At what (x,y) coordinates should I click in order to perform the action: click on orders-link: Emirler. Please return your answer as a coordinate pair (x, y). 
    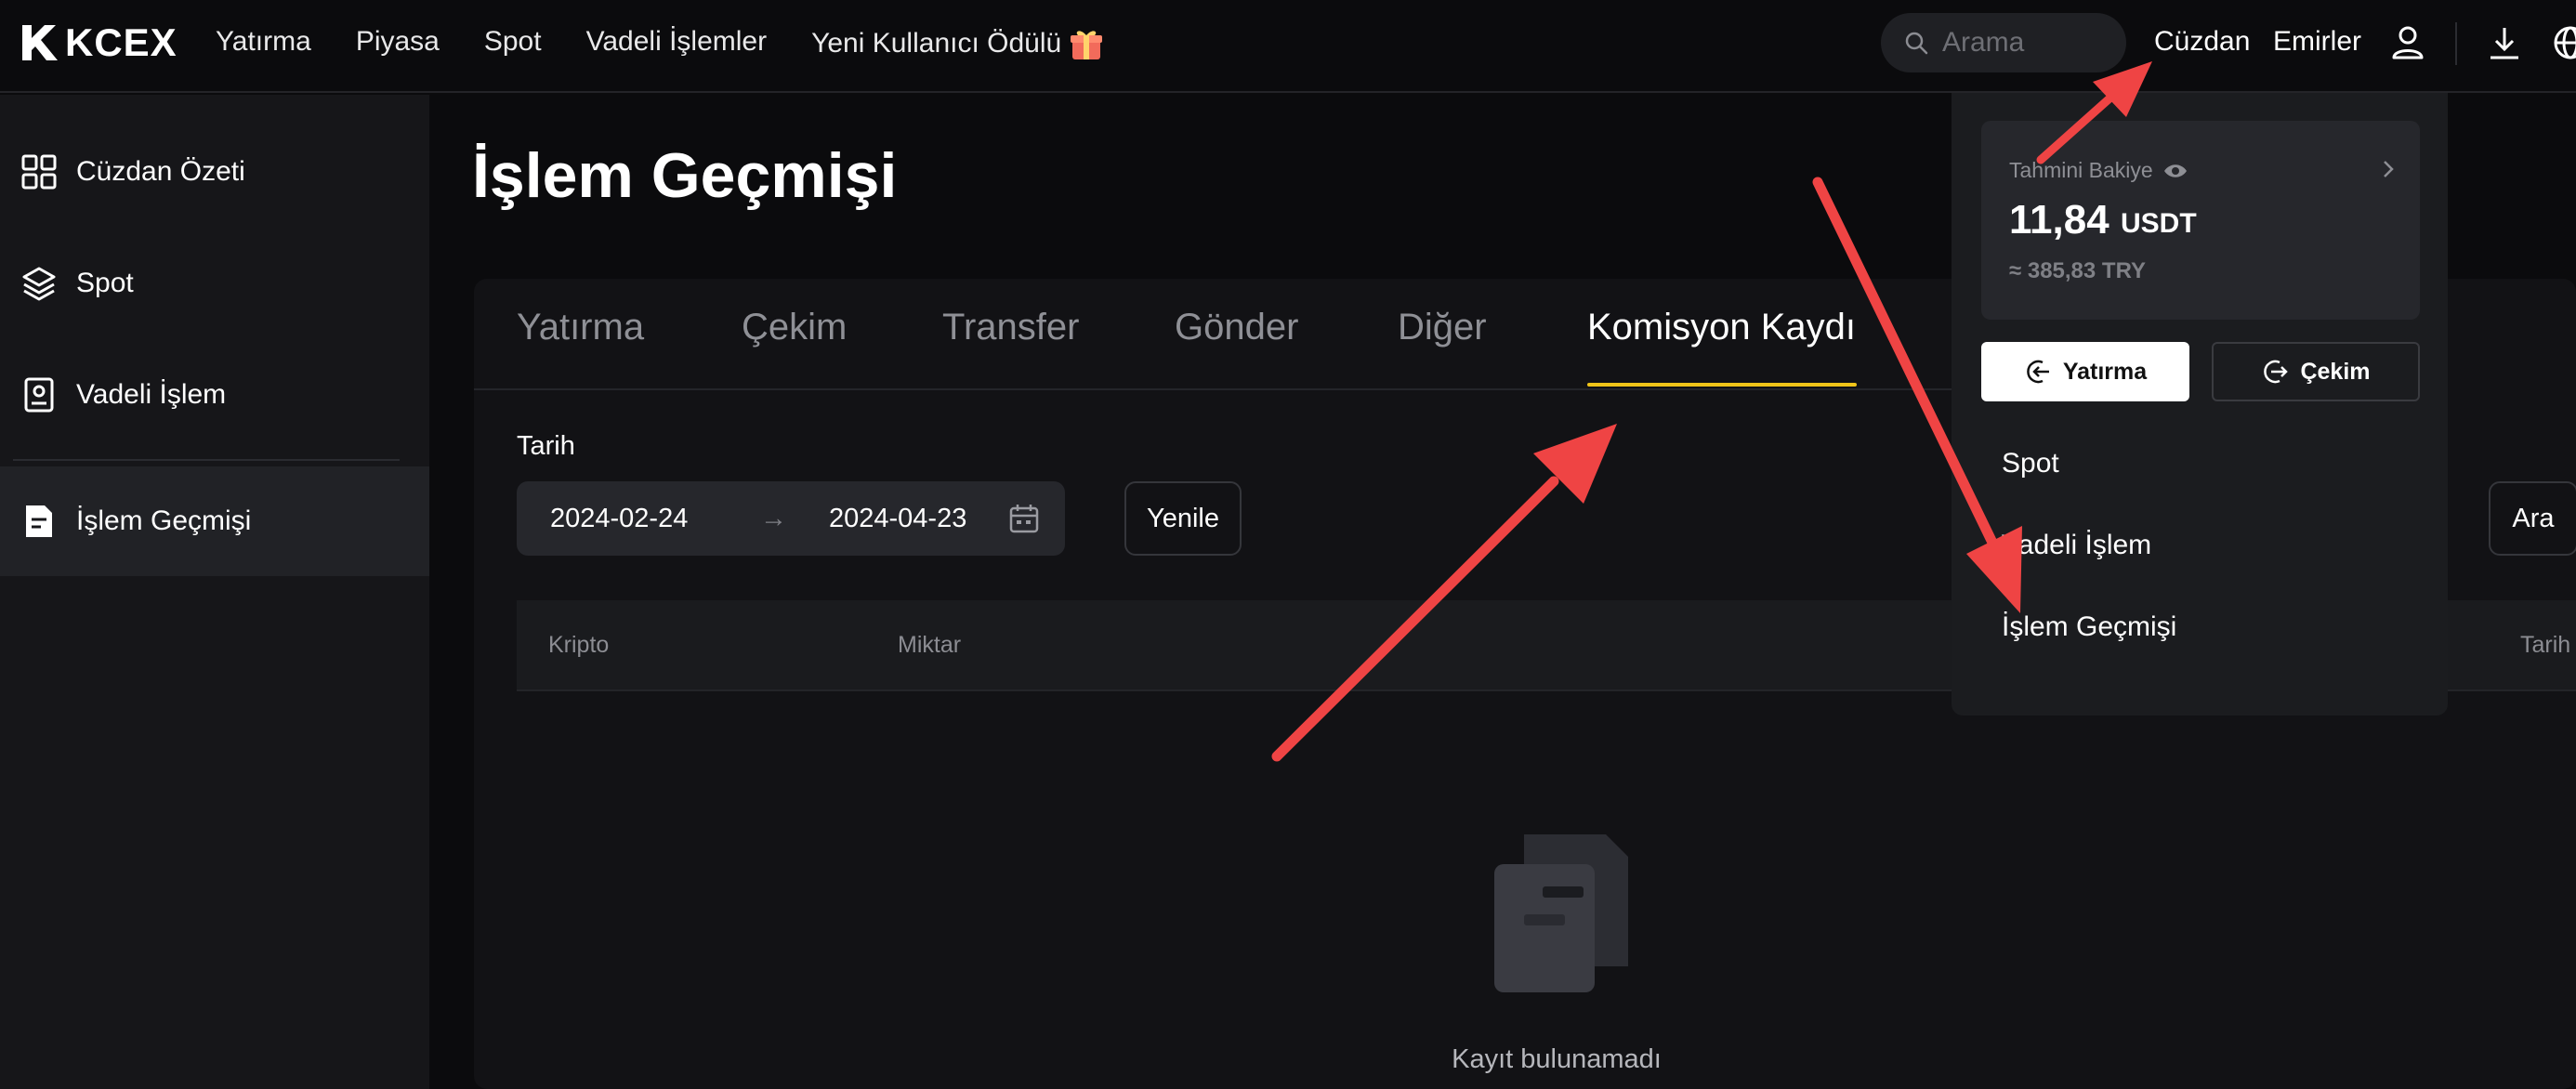
    Looking at the image, I should click on (2317, 42).